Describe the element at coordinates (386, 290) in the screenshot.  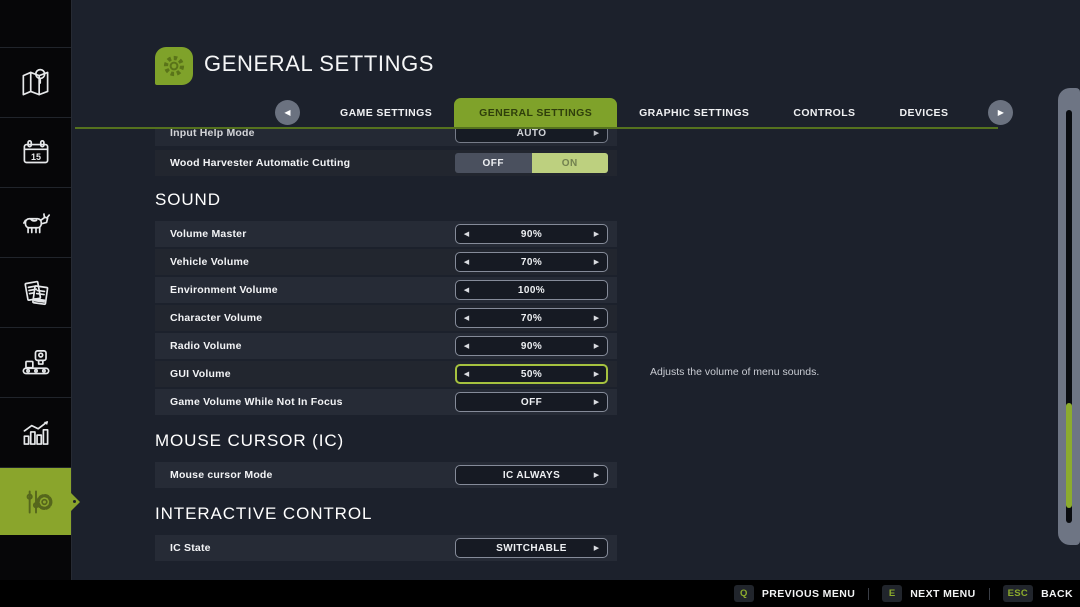
I see `setting-row-environment-volume: Environment Volume ◀ 100% ▶` at that location.